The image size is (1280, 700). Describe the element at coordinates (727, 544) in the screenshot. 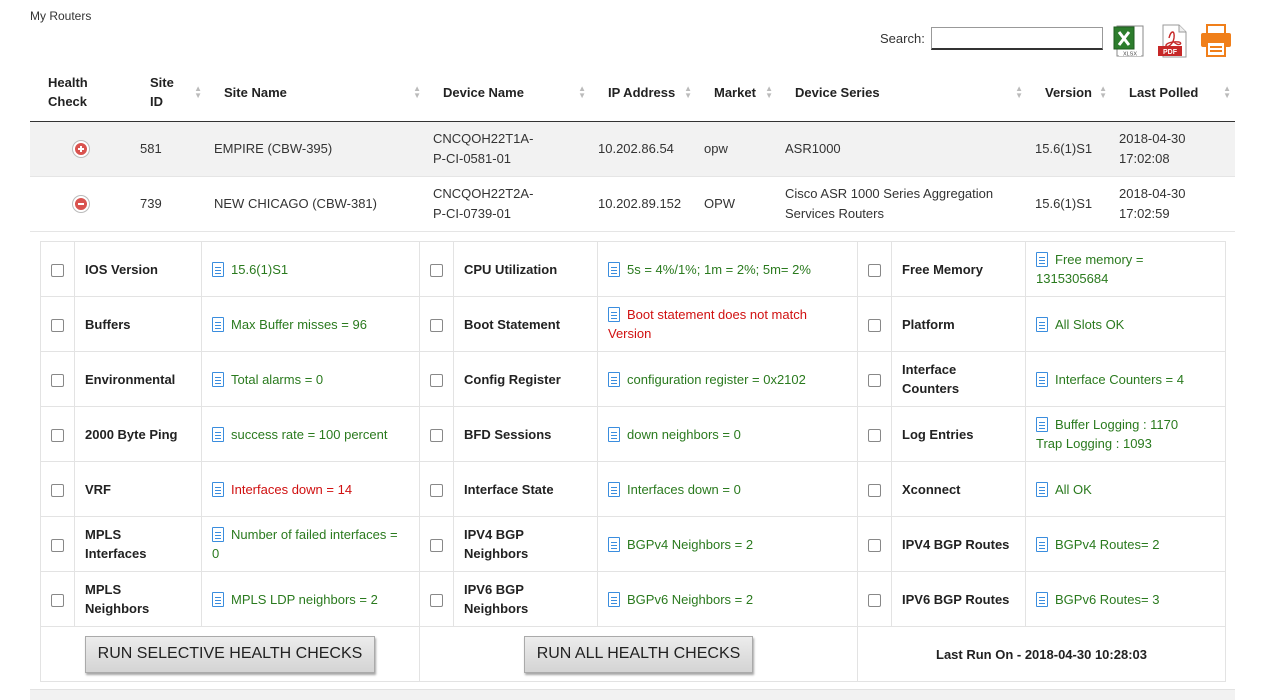

I see `health-check-result: BGPv4 Neighbors = 2` at that location.